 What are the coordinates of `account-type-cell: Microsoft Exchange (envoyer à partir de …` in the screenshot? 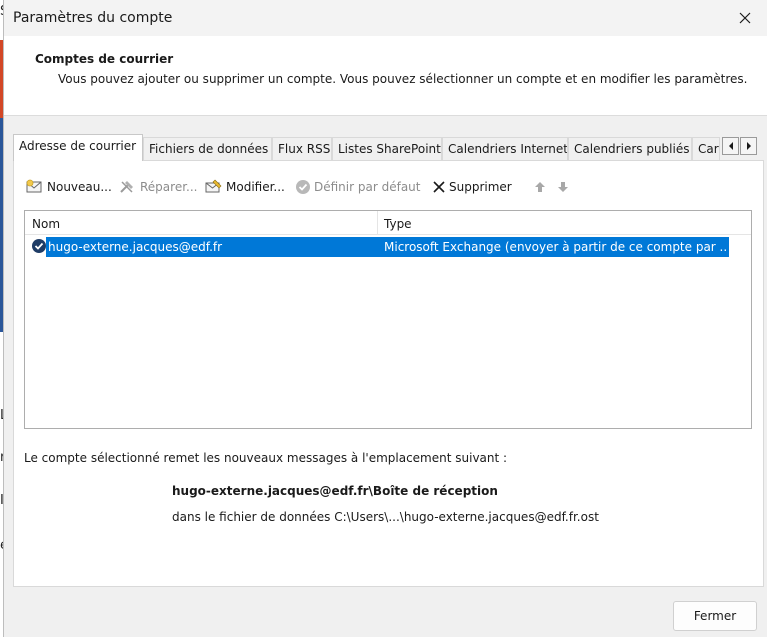 It's located at (556, 247).